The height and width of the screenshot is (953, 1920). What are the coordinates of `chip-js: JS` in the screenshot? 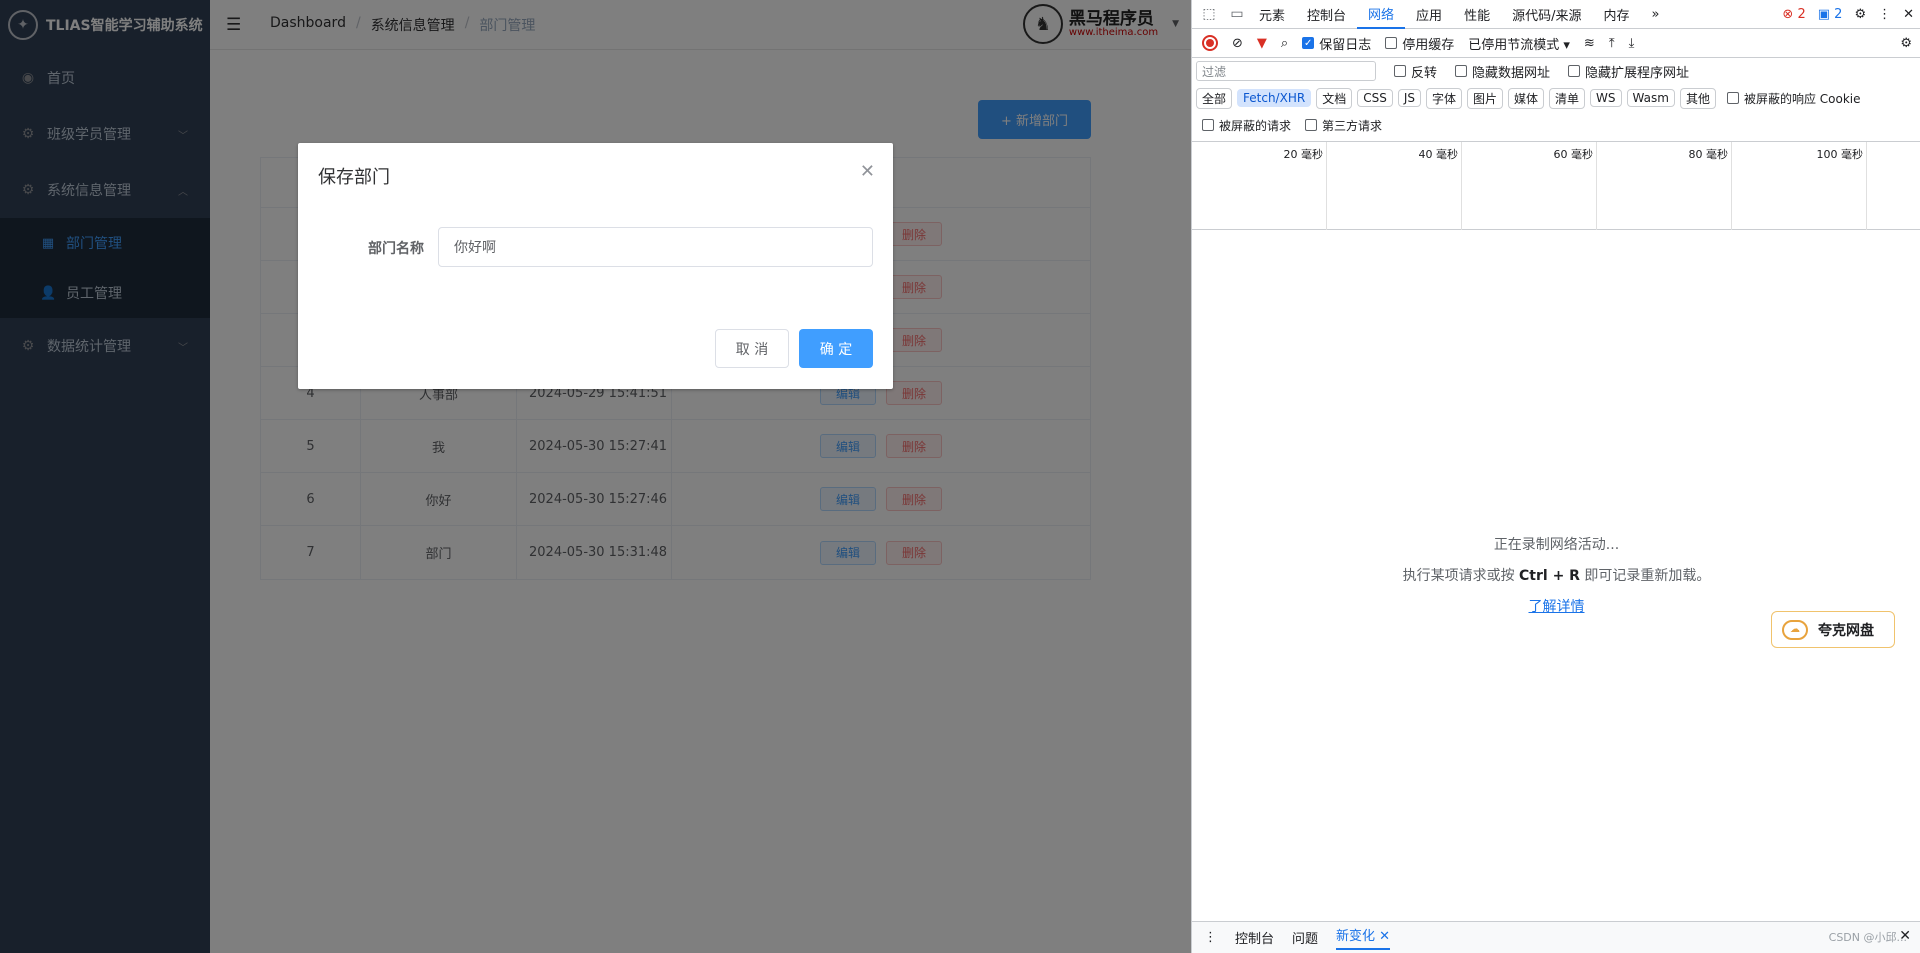 It's located at (1409, 98).